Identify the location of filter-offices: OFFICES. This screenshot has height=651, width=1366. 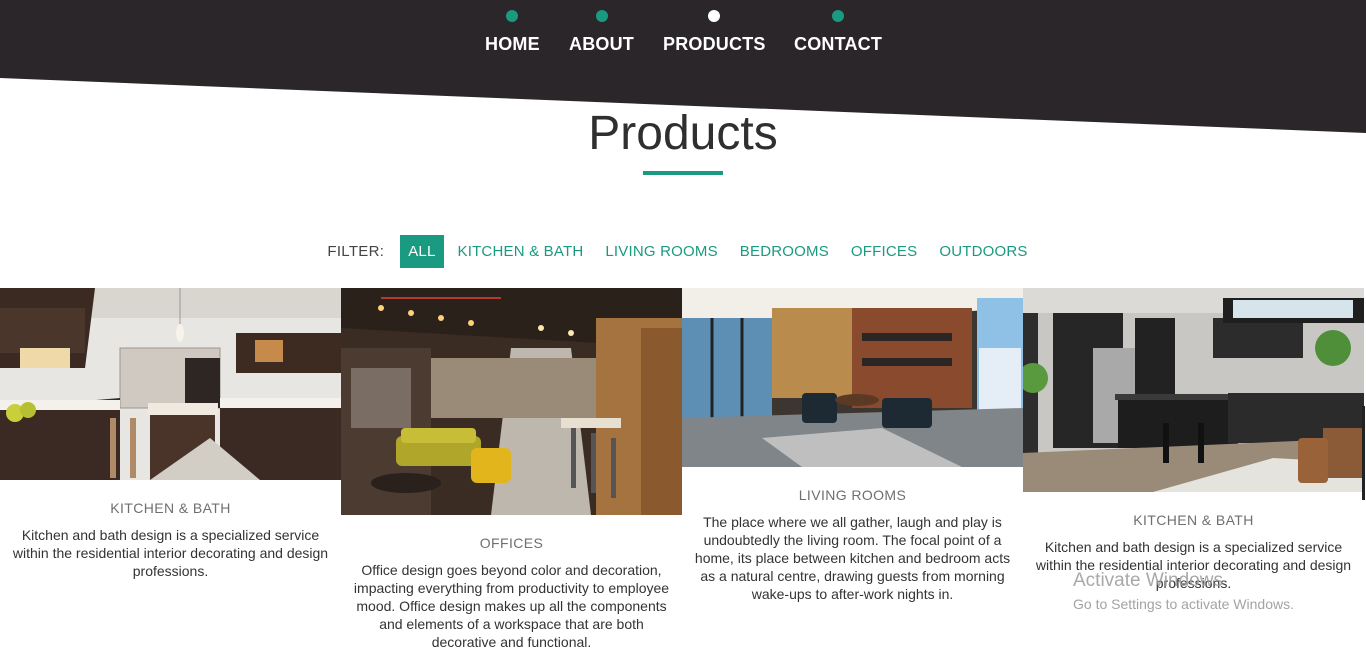
(884, 251).